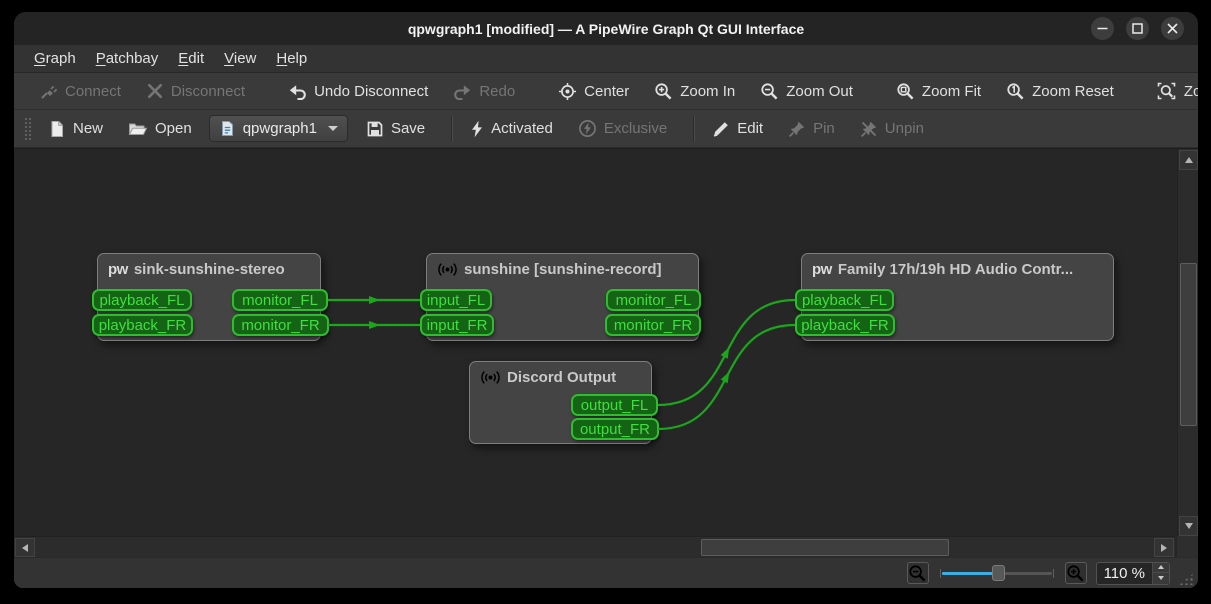 This screenshot has height=604, width=1211. I want to click on toolbar-button-save: Save, so click(395, 129).